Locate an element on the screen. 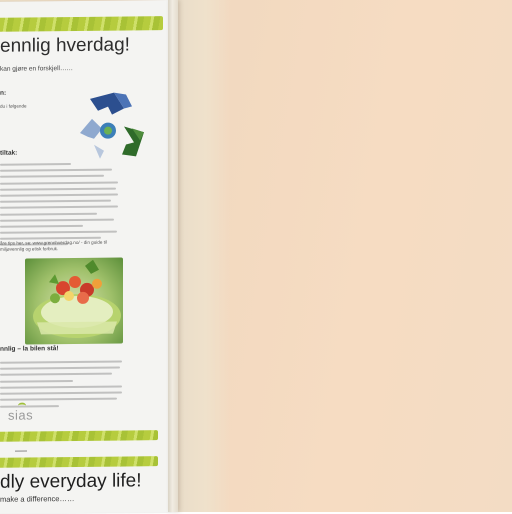 The image size is (512, 514). poster-title-english: dly everyday life! is located at coordinates (71, 481).